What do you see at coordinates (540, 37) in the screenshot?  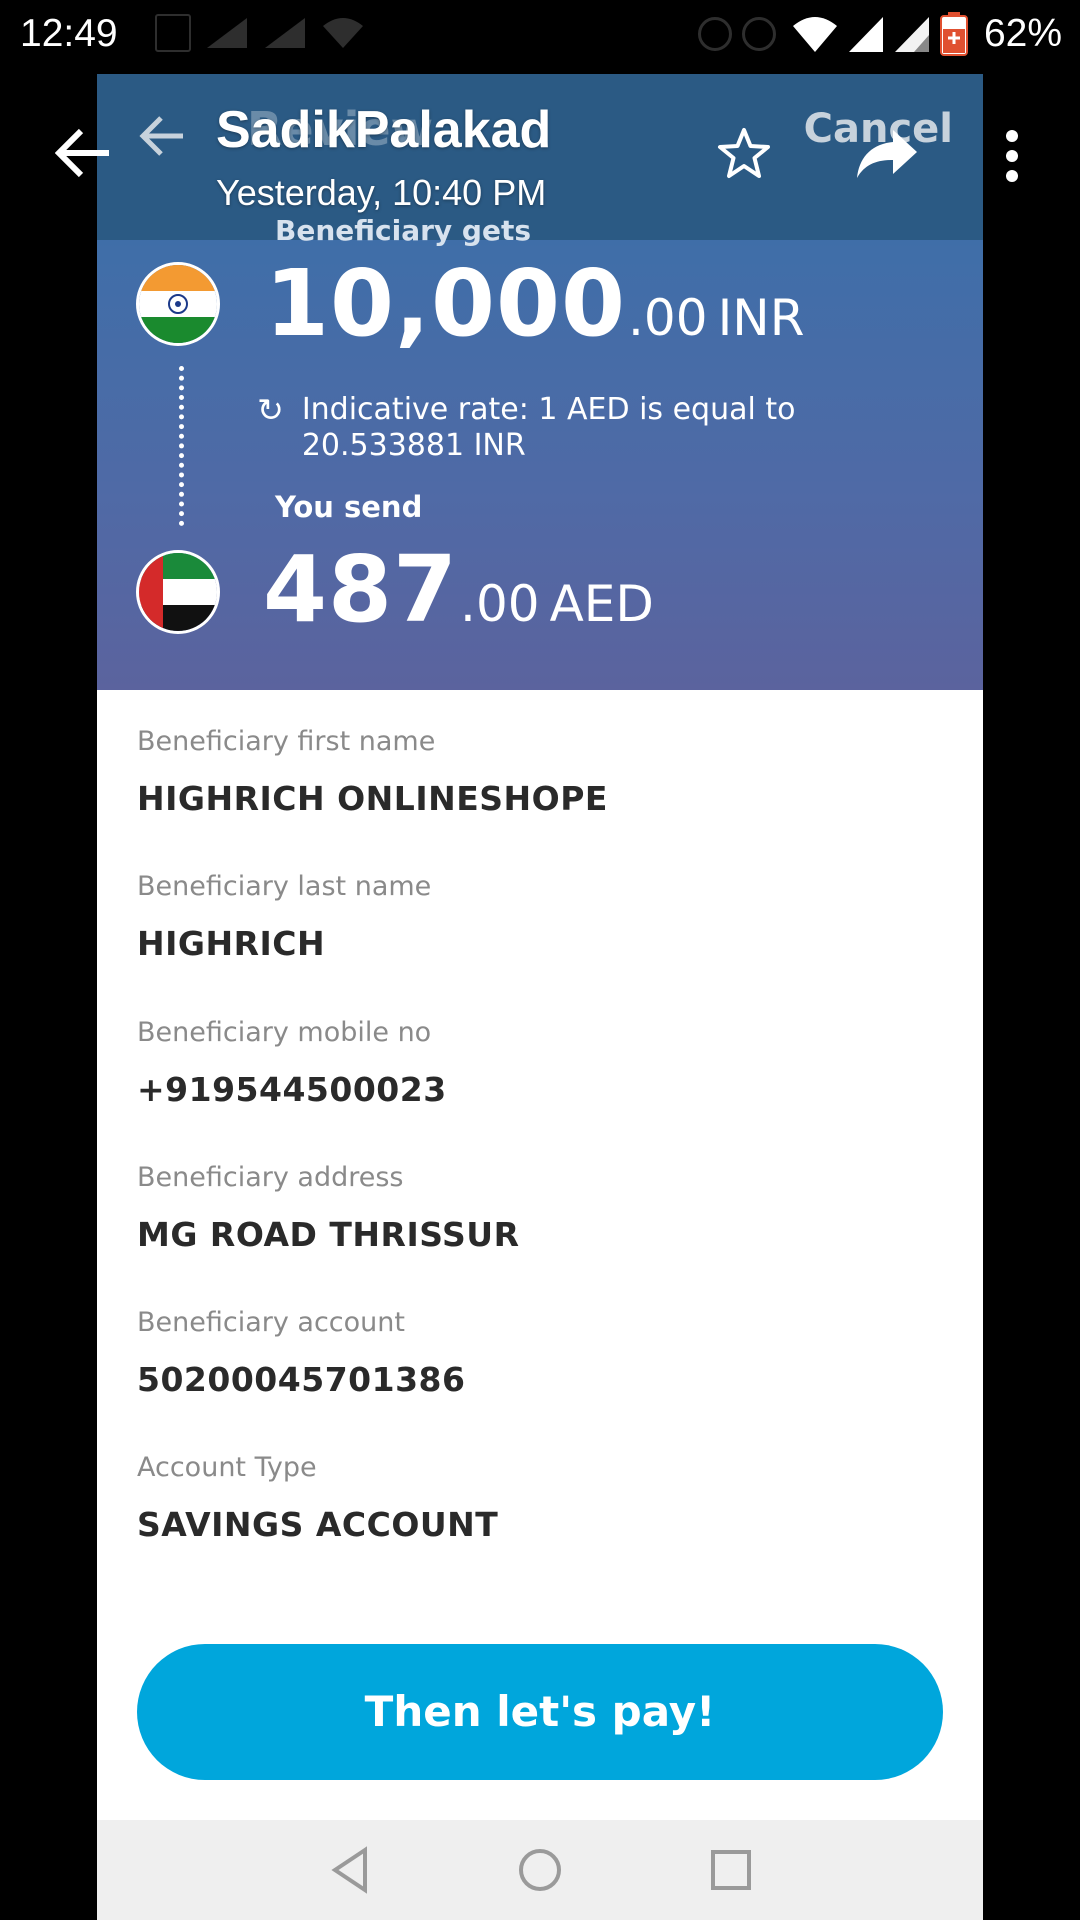 I see `status-bar: 12:49 62%` at bounding box center [540, 37].